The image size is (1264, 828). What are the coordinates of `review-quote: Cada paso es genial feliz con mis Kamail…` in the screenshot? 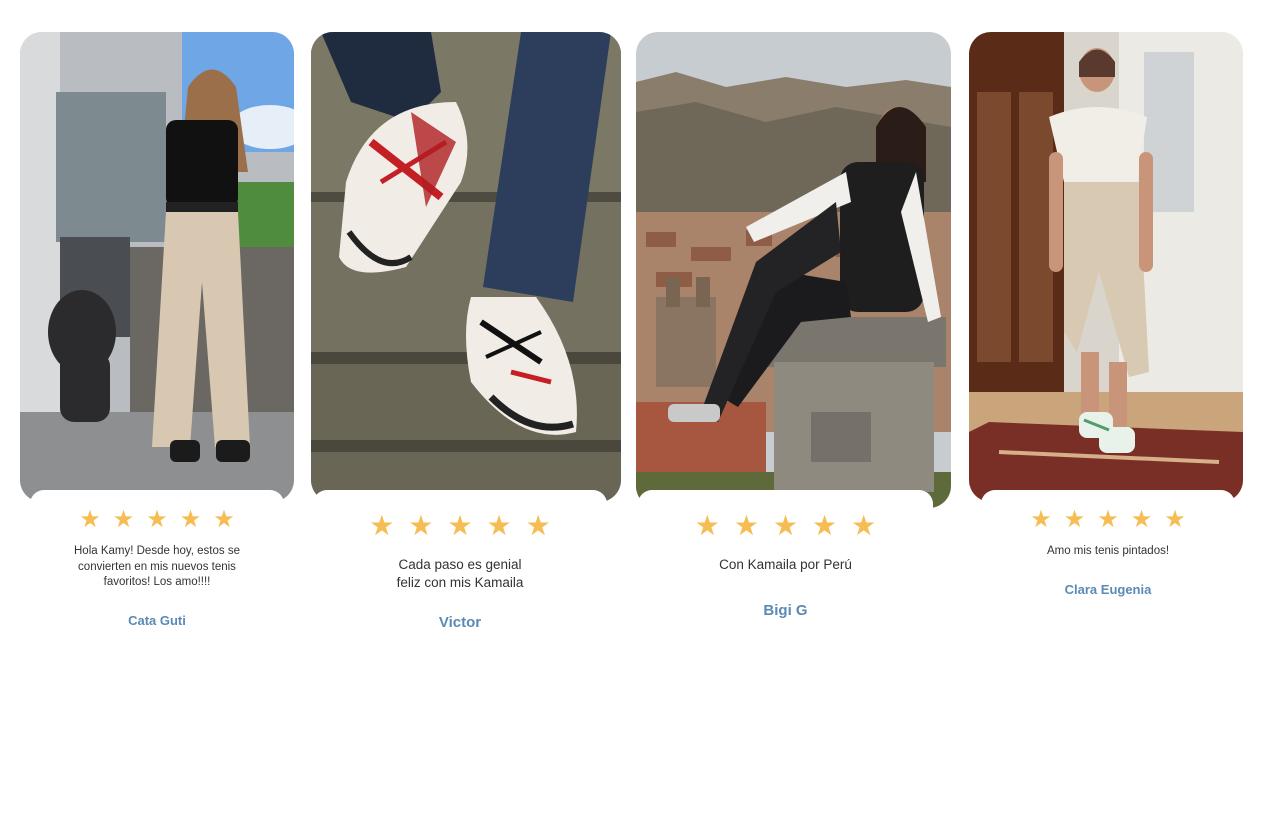 It's located at (460, 573).